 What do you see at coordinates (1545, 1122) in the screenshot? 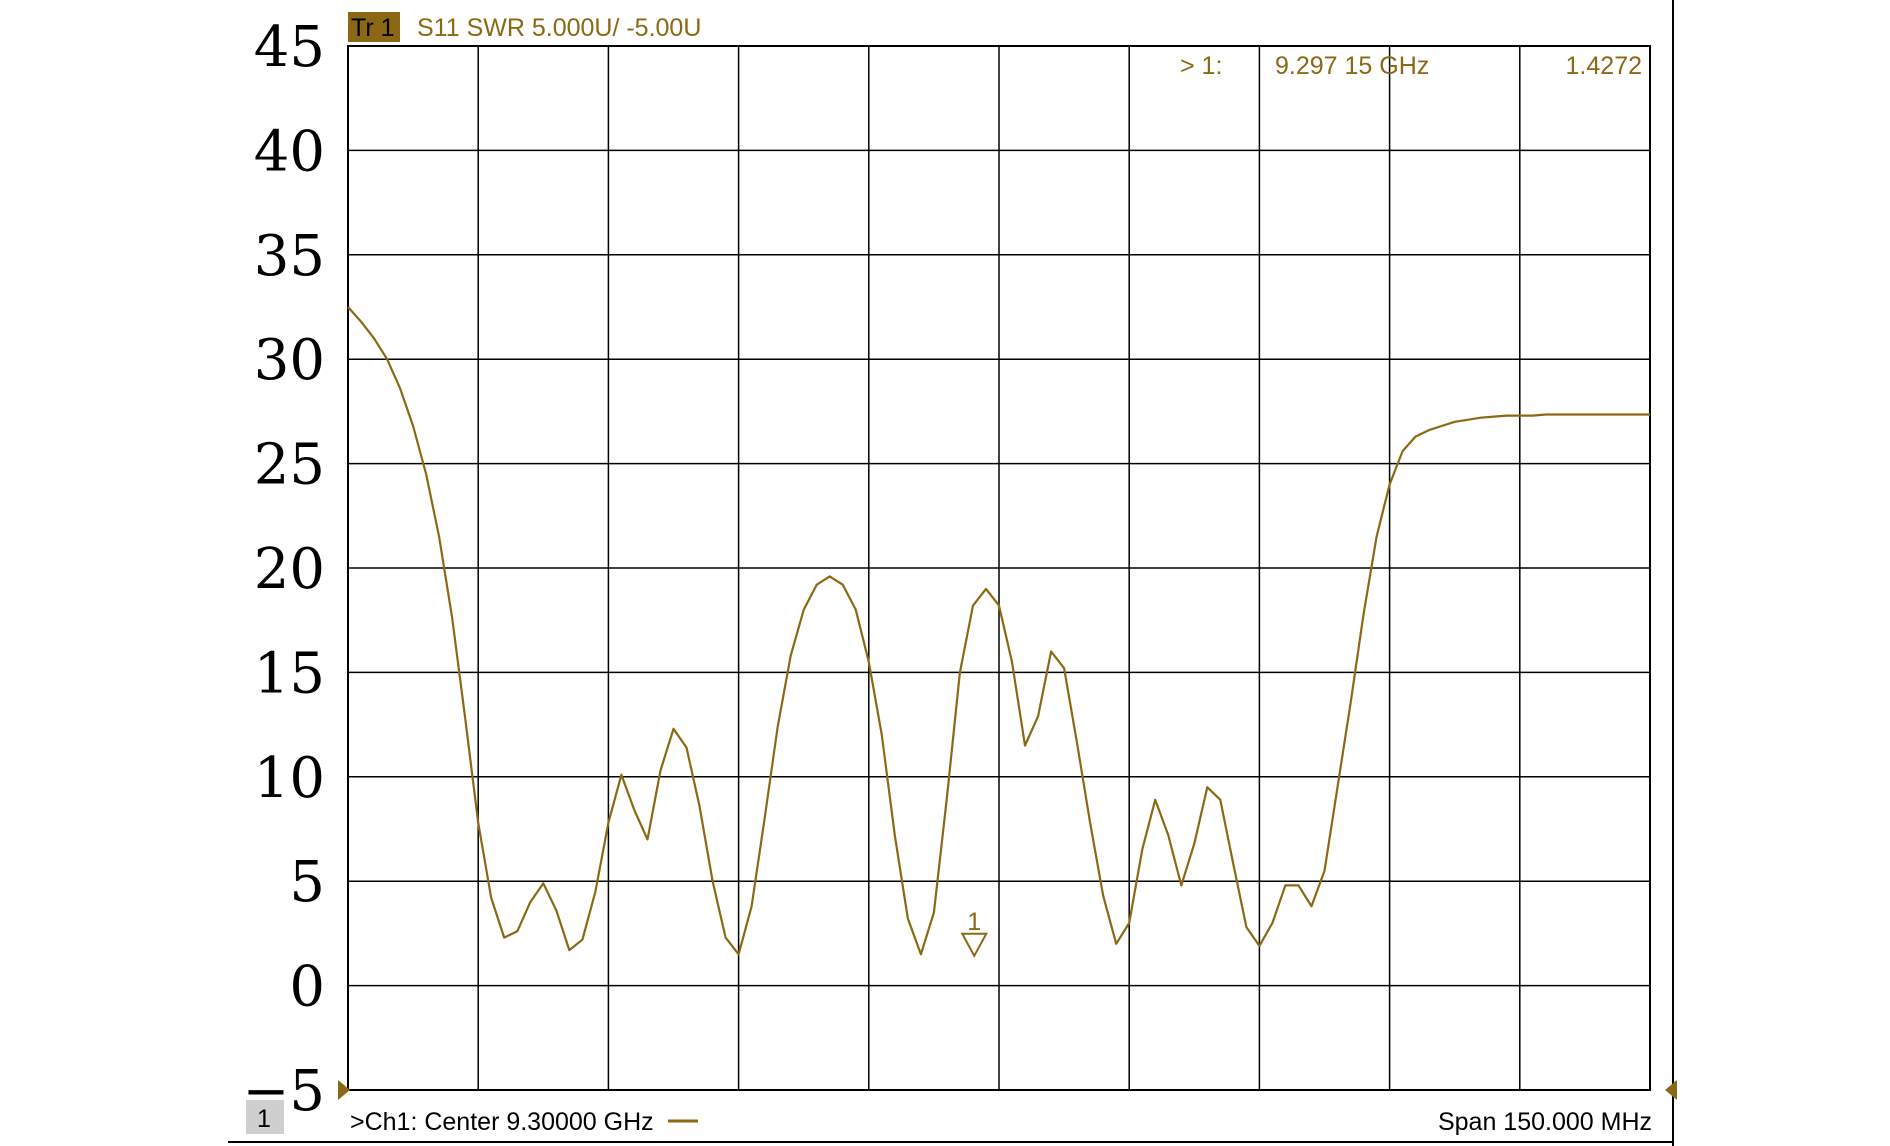
I see `span-frequency: Span 150.000 MHz` at bounding box center [1545, 1122].